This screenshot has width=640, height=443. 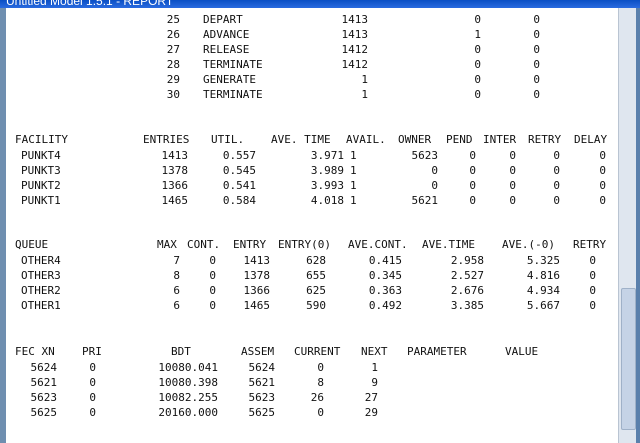 I want to click on fec-cell-4: 0, so click(x=320, y=367).